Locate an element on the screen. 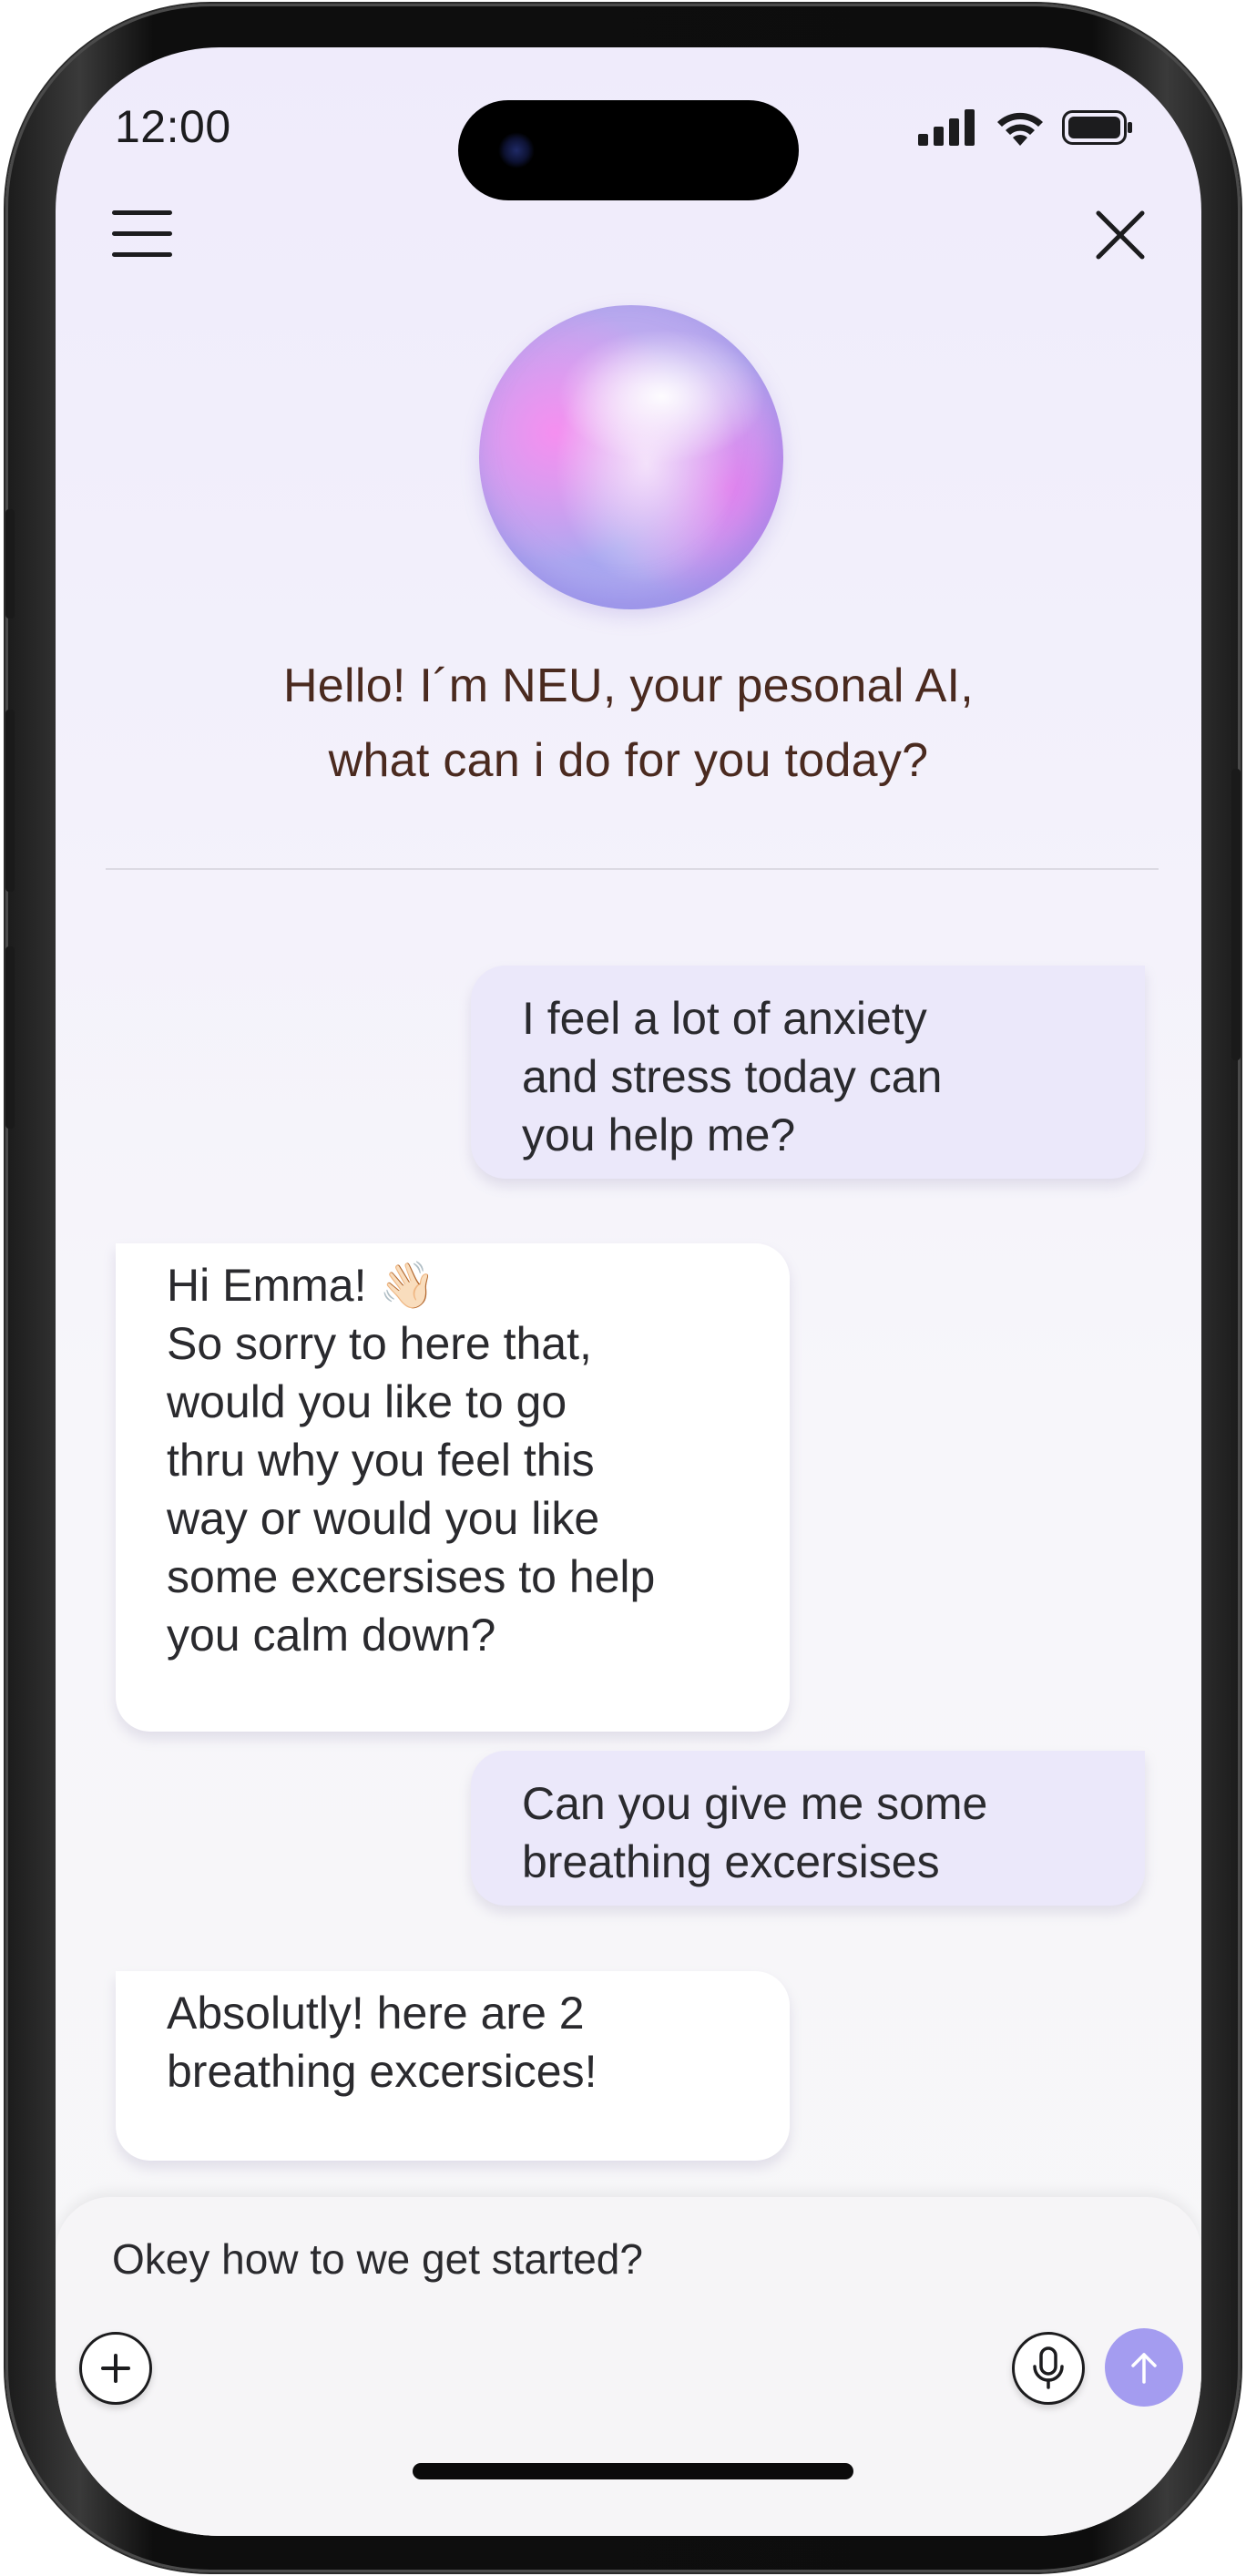  wifi-icon is located at coordinates (1020, 129).